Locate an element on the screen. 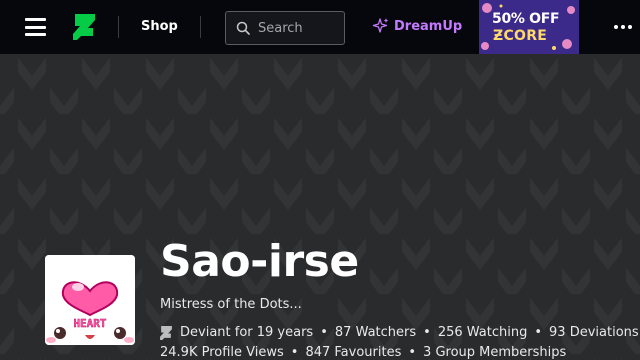 Image resolution: width=640 pixels, height=360 pixels. core-promo-banner: 50% OFF ƵCORE is located at coordinates (529, 27).